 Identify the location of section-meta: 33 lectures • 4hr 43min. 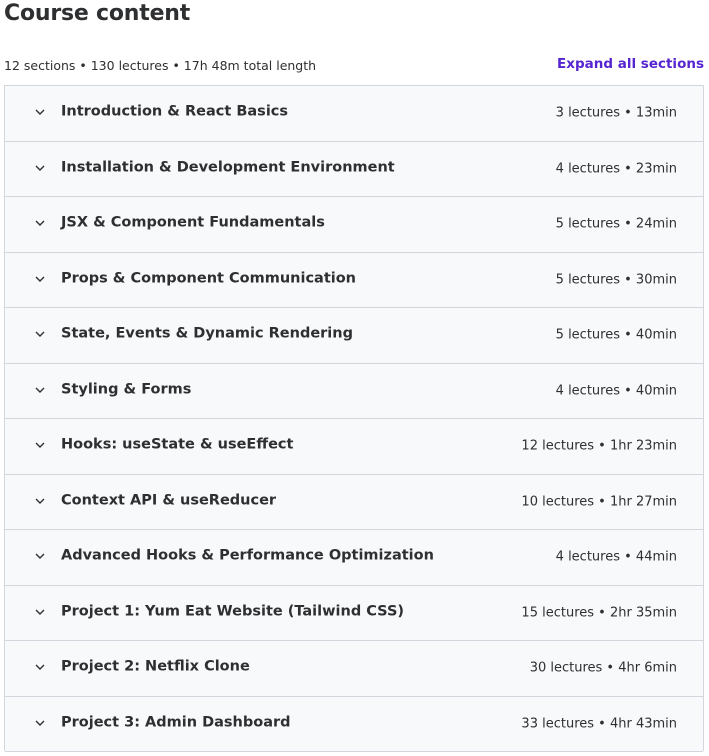
(599, 724).